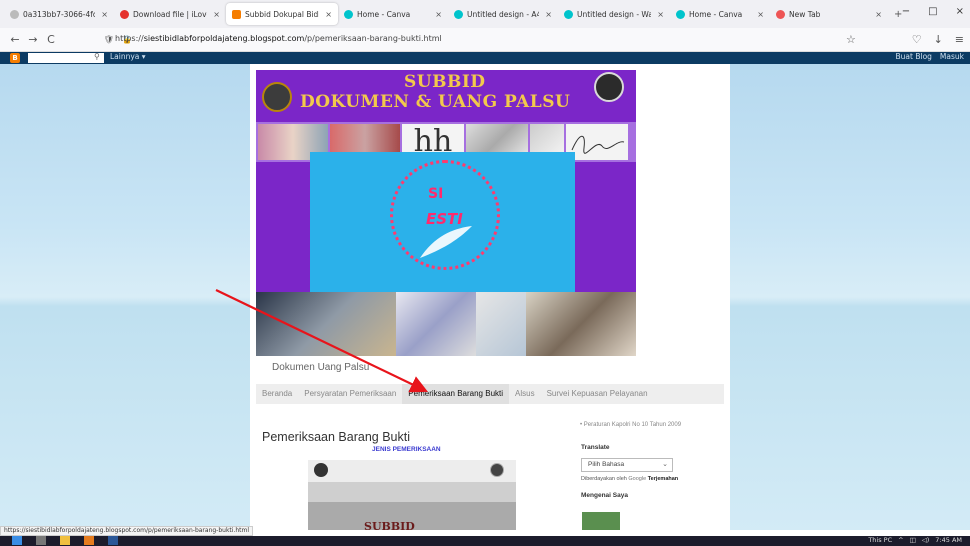 Image resolution: width=970 pixels, height=546 pixels. Describe the element at coordinates (445, 82) in the screenshot. I see `banner-title-line1: SUBBID` at that location.